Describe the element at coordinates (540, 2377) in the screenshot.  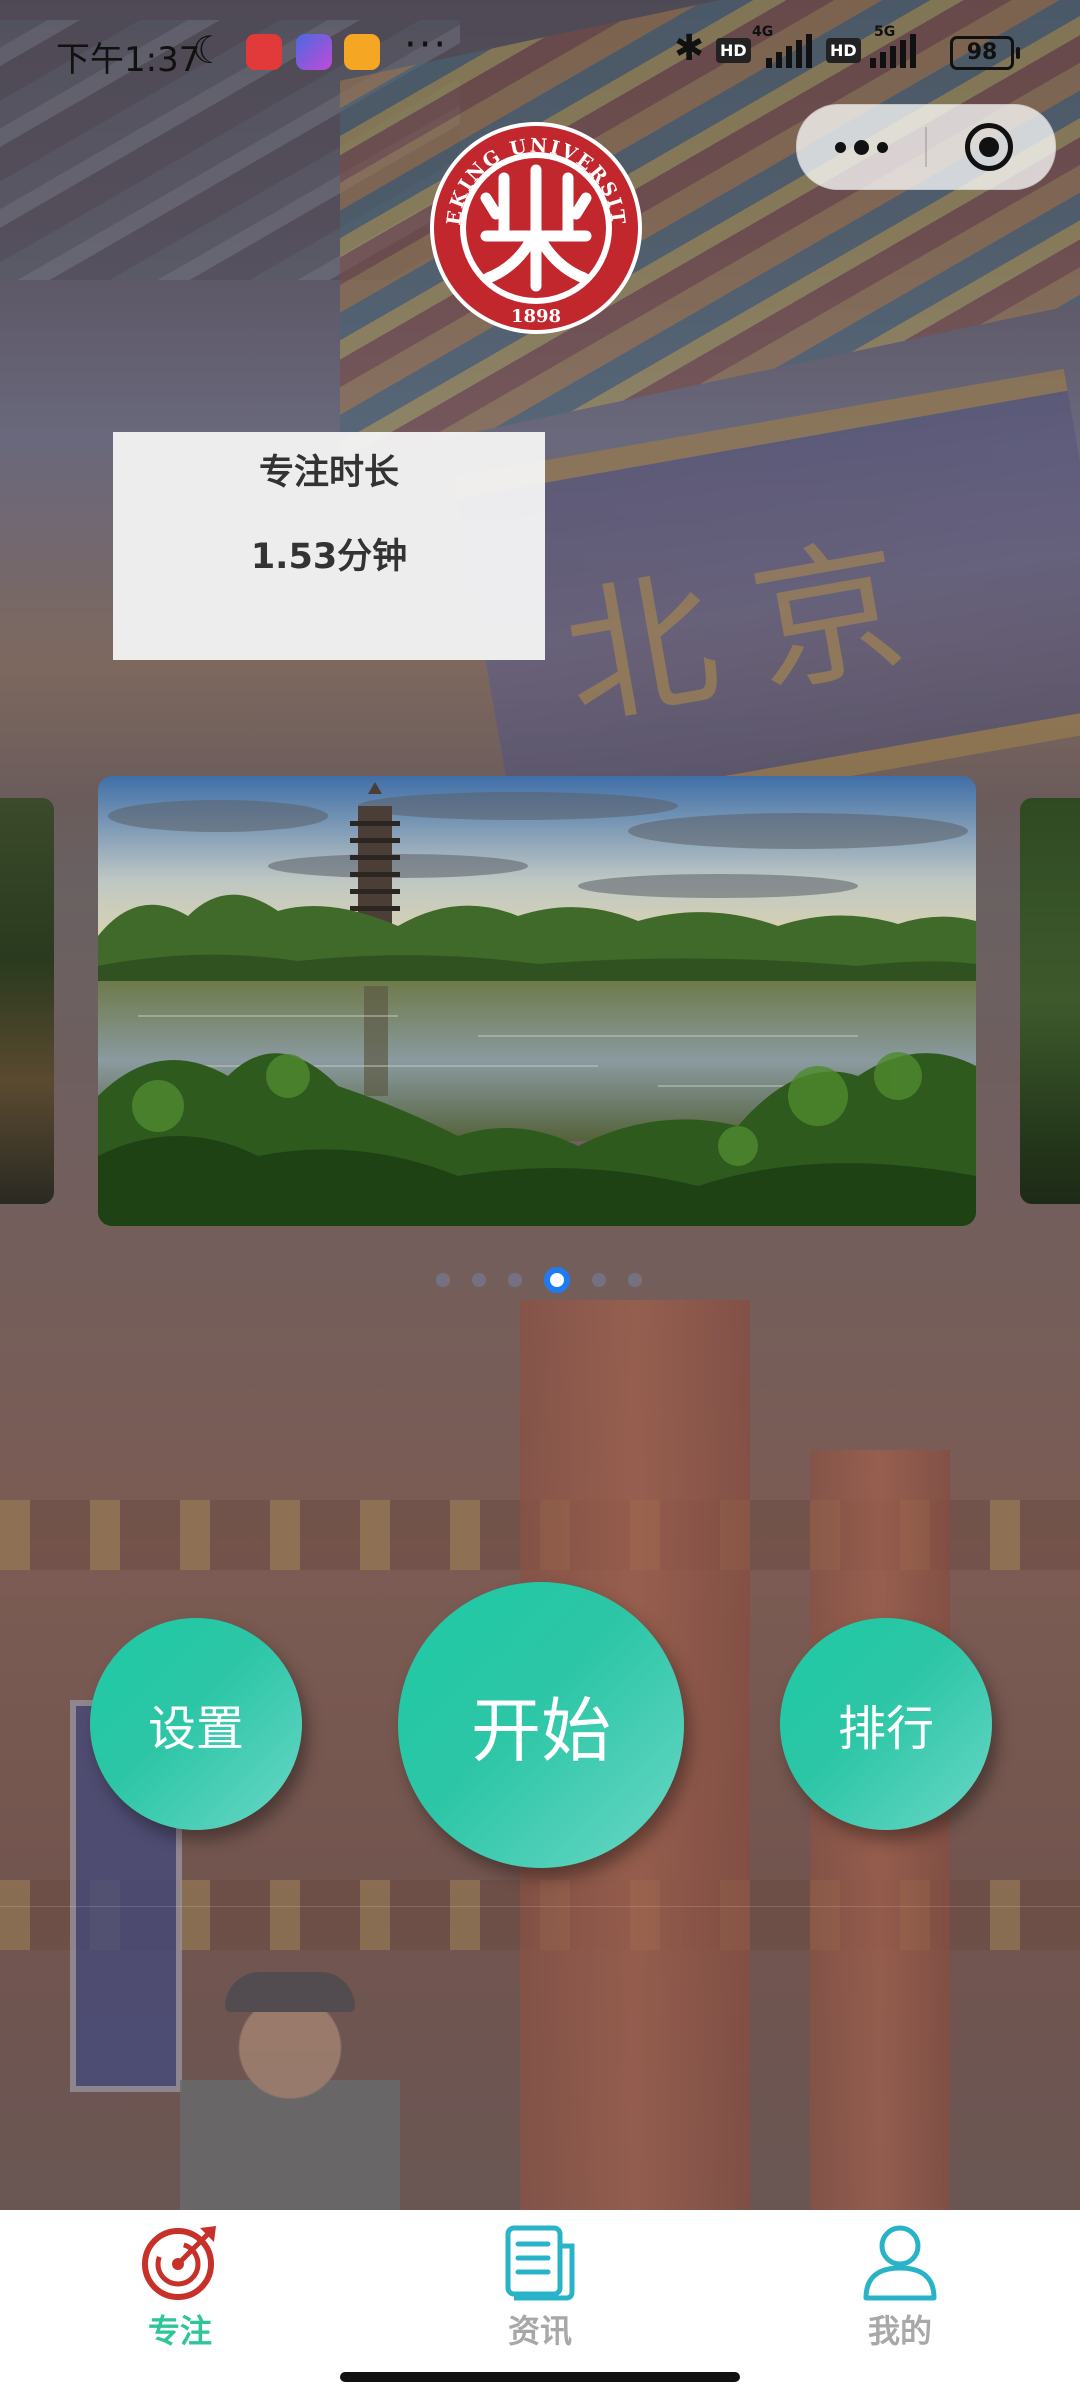
I see `home-indicator` at that location.